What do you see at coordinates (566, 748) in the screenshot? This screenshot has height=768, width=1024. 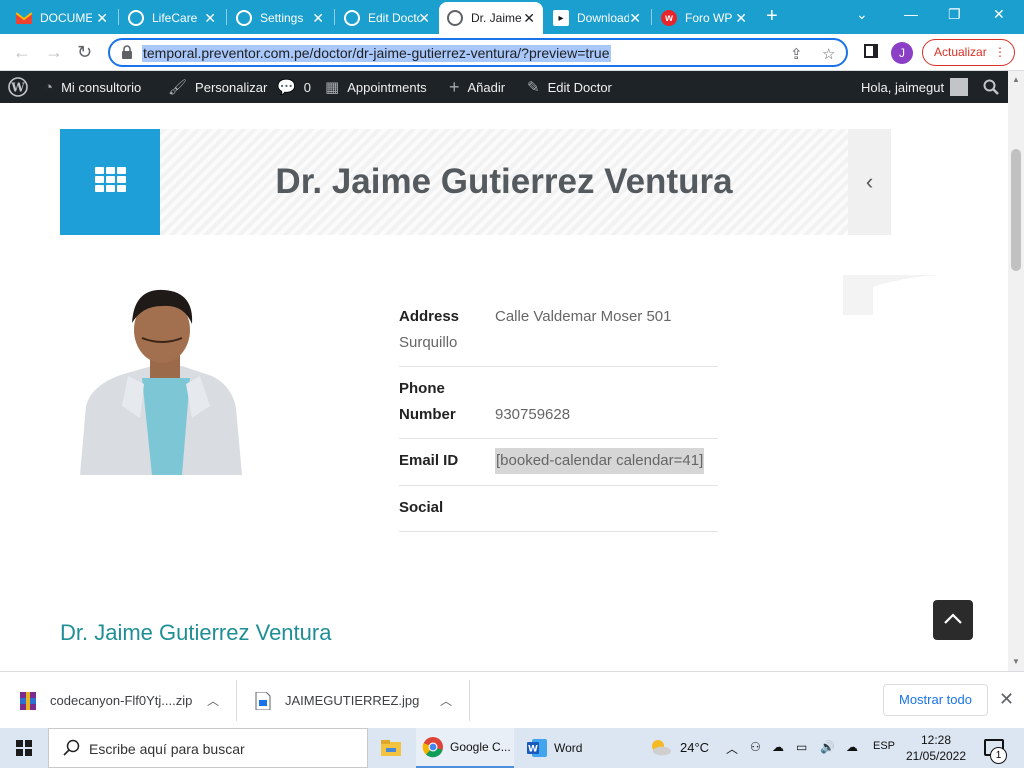 I see `taskbar-word: W Word` at bounding box center [566, 748].